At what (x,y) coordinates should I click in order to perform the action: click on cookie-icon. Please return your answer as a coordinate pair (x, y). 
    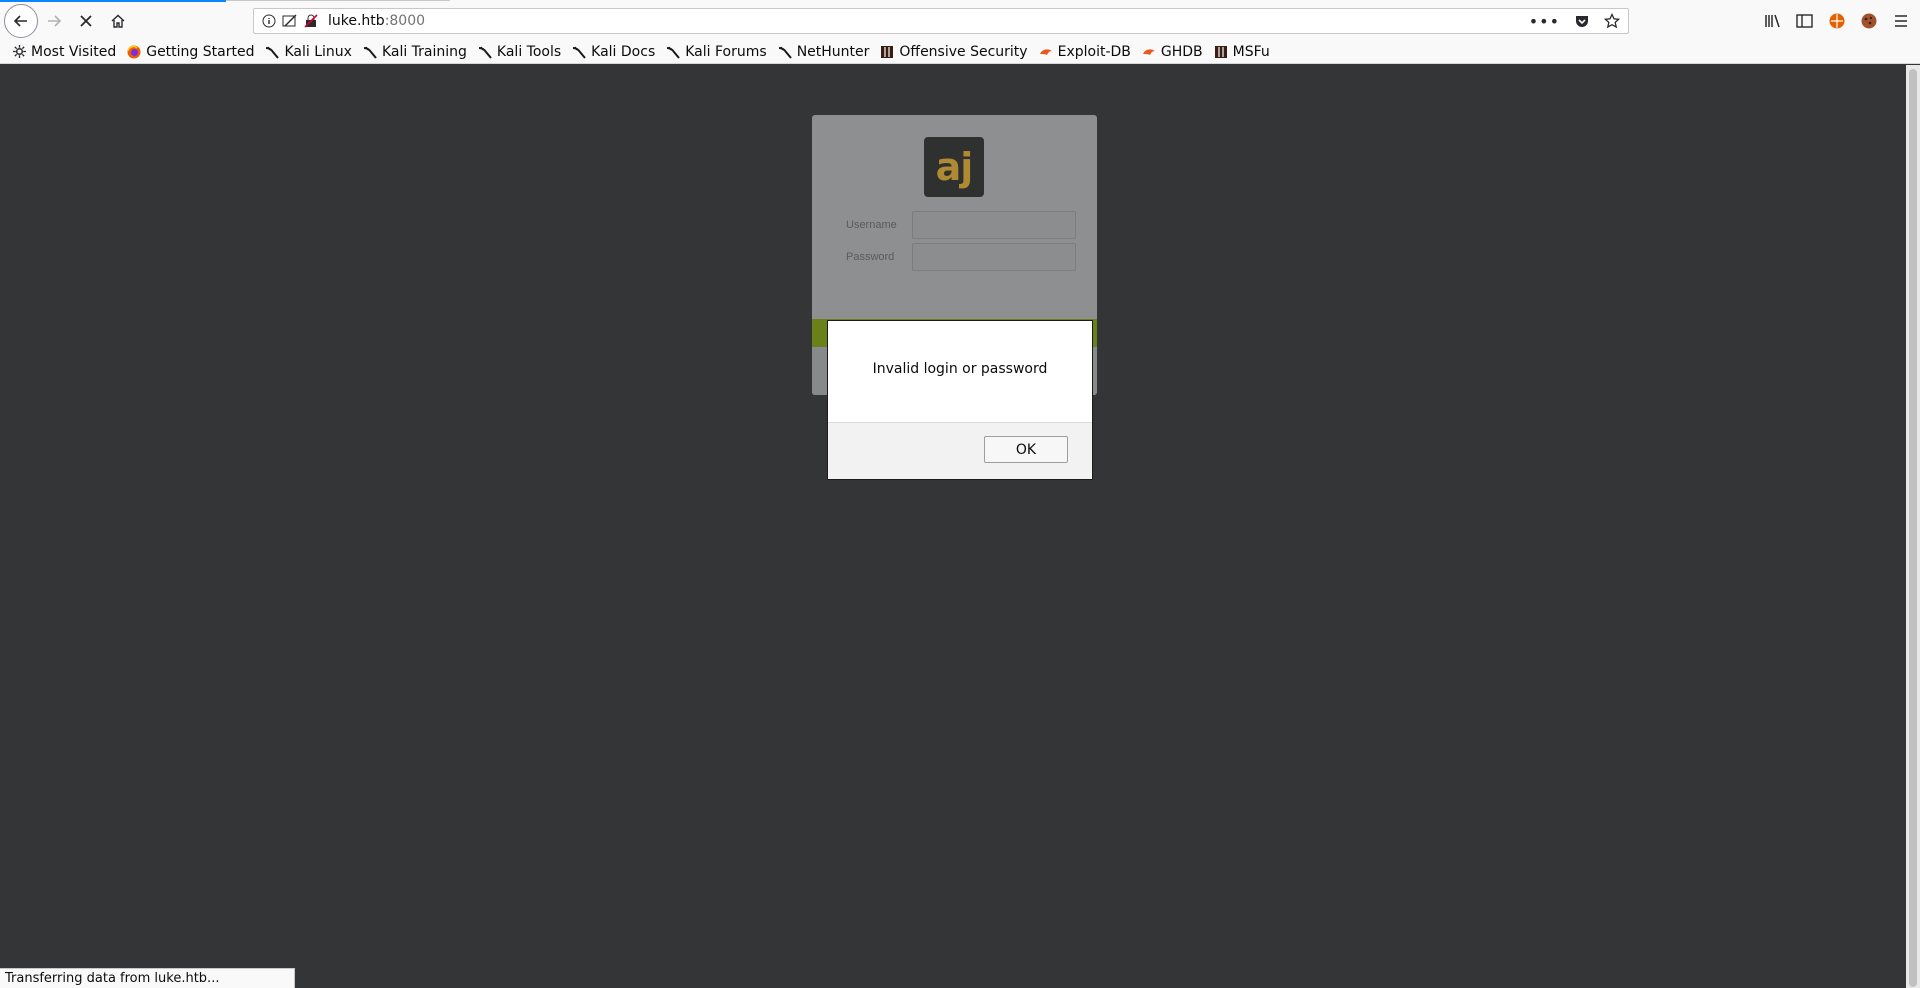
    Looking at the image, I should click on (1869, 21).